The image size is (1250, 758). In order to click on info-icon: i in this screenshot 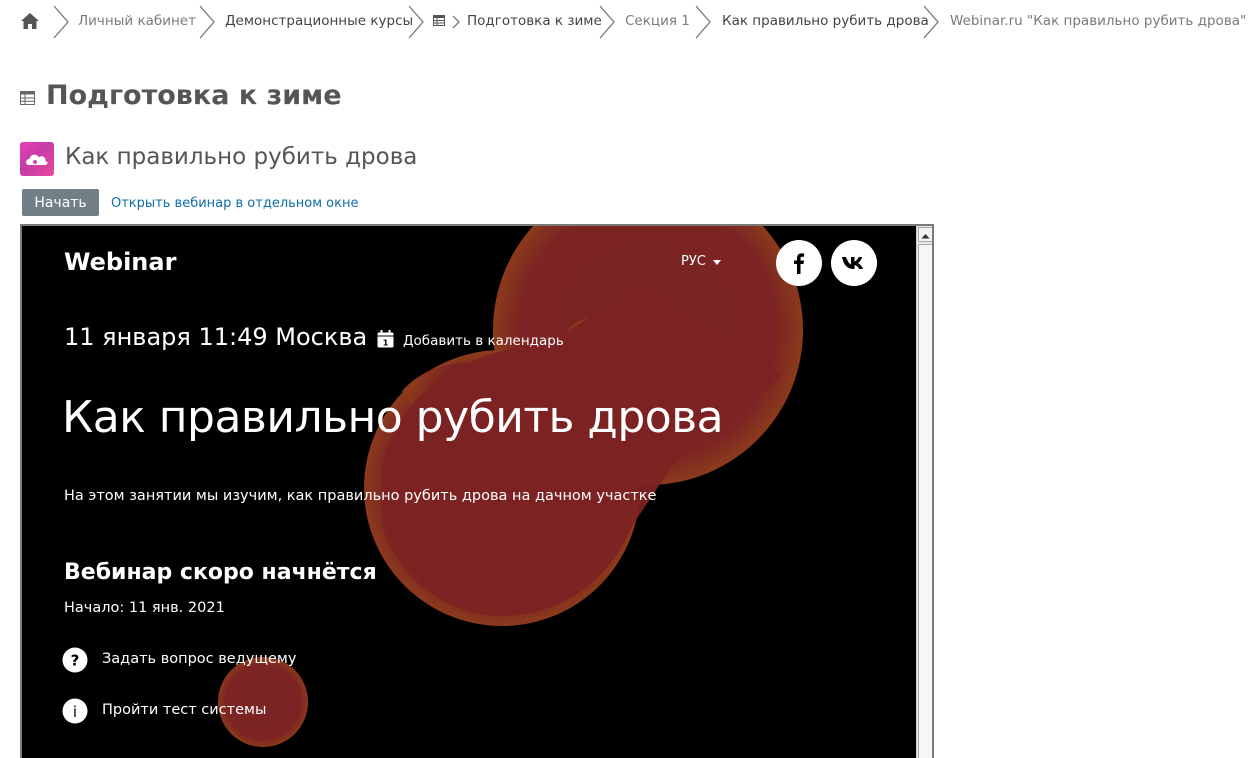, I will do `click(75, 711)`.